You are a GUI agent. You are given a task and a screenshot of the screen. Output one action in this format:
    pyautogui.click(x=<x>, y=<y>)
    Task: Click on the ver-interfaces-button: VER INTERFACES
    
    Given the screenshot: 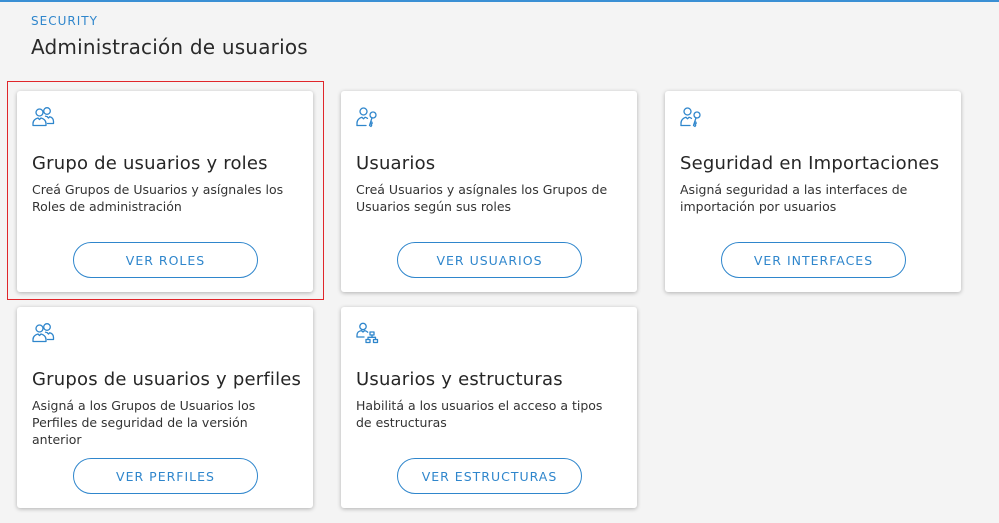 What is the action you would take?
    pyautogui.click(x=813, y=260)
    